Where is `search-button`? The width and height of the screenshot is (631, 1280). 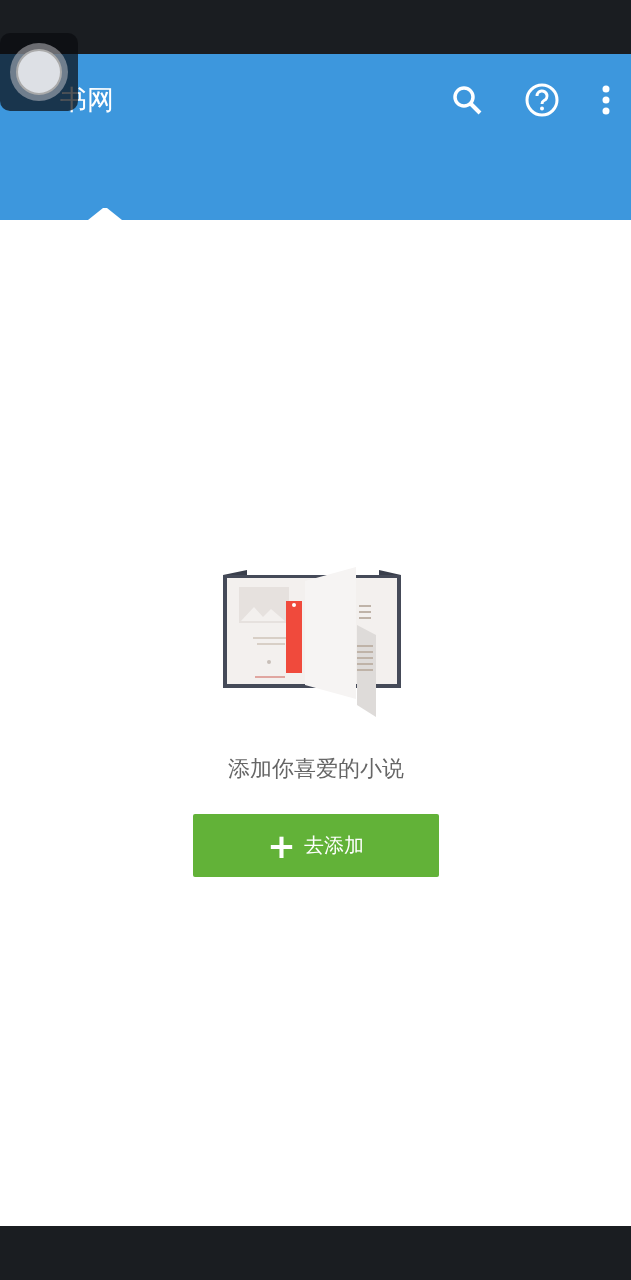 search-button is located at coordinates (467, 100).